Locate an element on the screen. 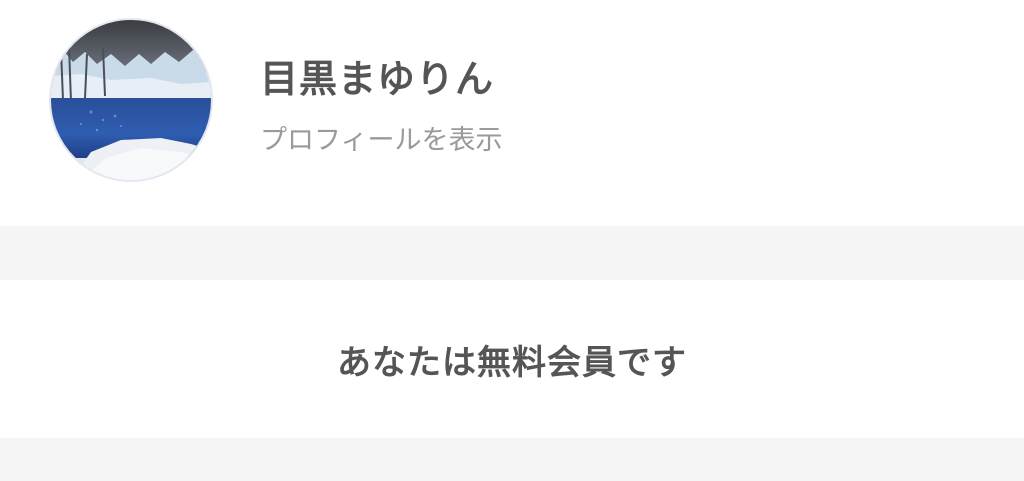  view-profile-link: プロフィールを表示 is located at coordinates (381, 137).